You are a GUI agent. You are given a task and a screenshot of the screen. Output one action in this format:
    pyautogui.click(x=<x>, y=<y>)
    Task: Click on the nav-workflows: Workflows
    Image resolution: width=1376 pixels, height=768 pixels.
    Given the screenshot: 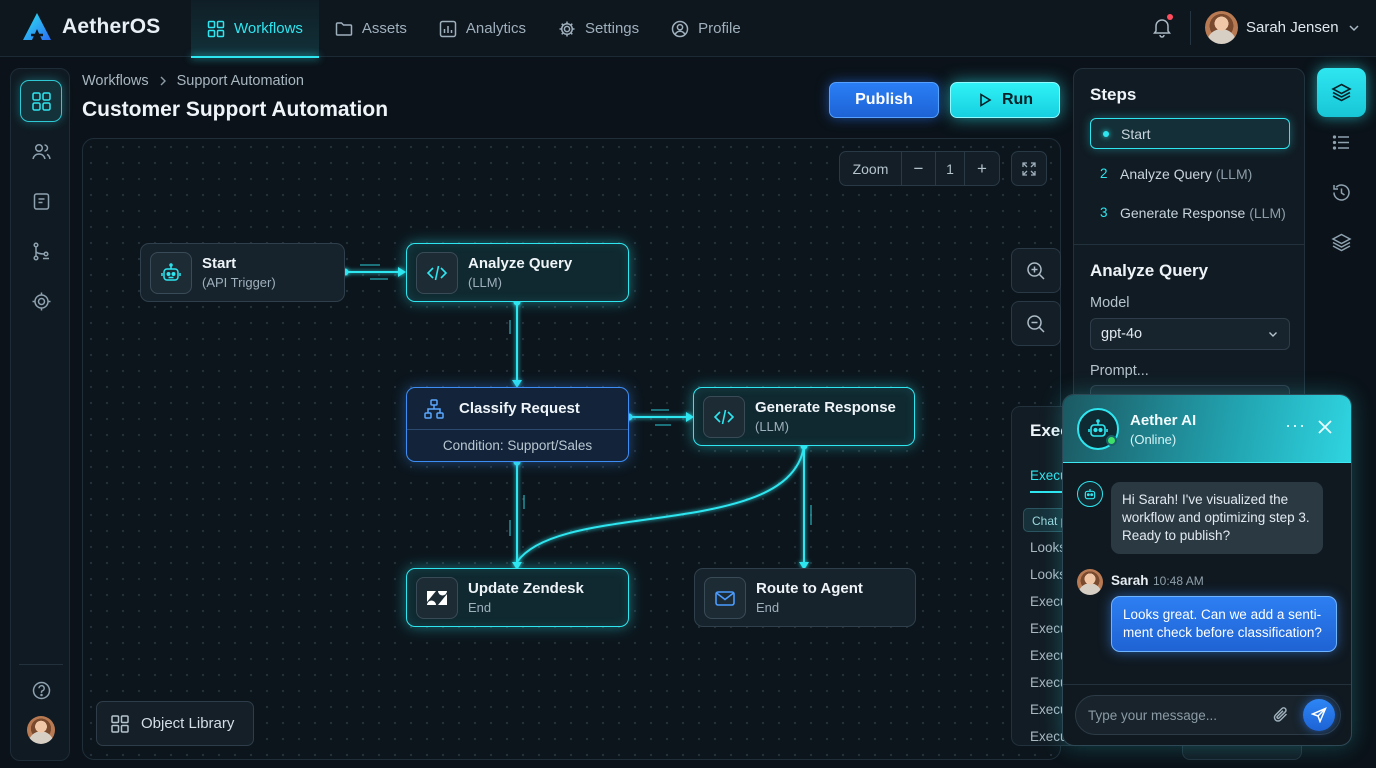 What is the action you would take?
    pyautogui.click(x=255, y=29)
    